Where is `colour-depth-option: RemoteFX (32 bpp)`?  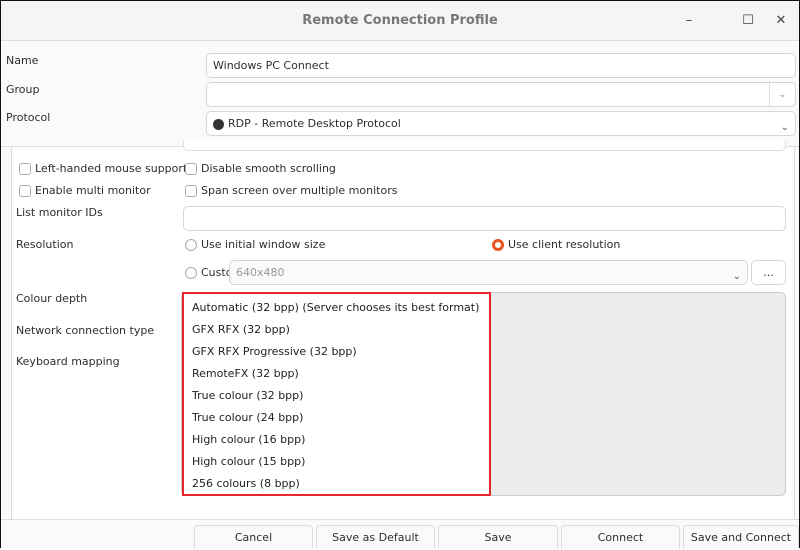
colour-depth-option: RemoteFX (32 bpp) is located at coordinates (245, 373).